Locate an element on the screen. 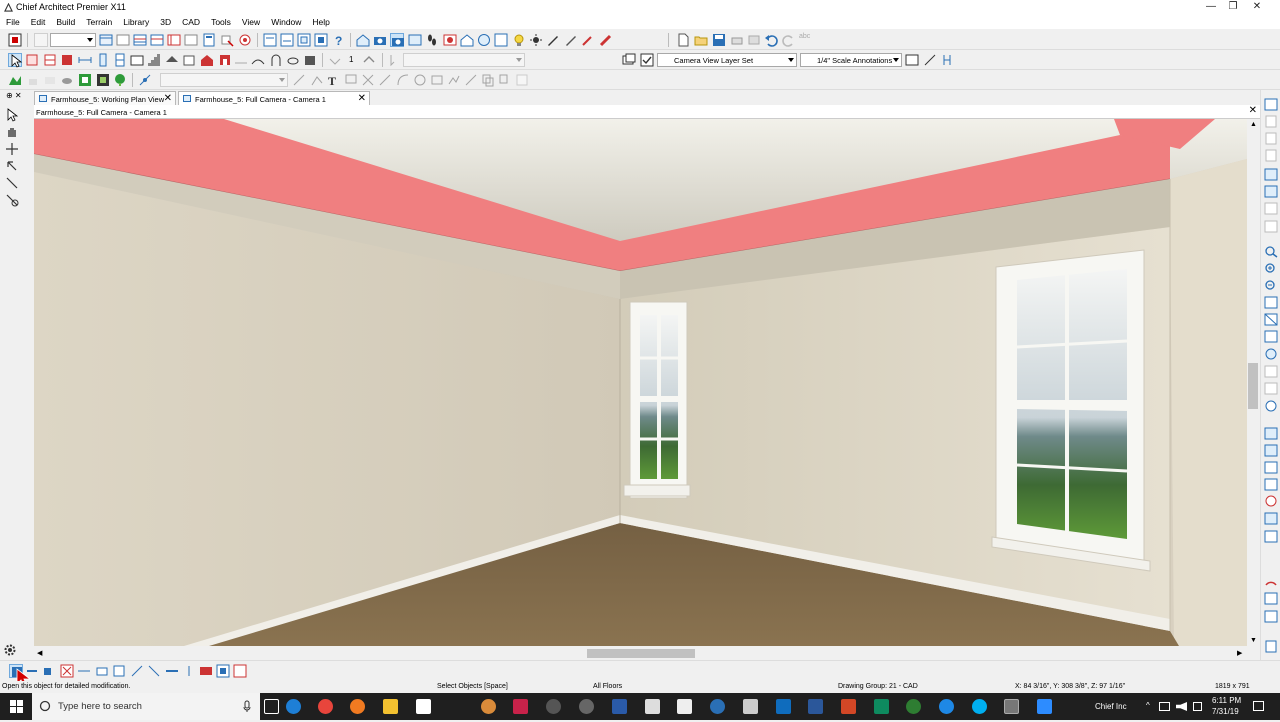  close-button: ✕ is located at coordinates (1257, 7).